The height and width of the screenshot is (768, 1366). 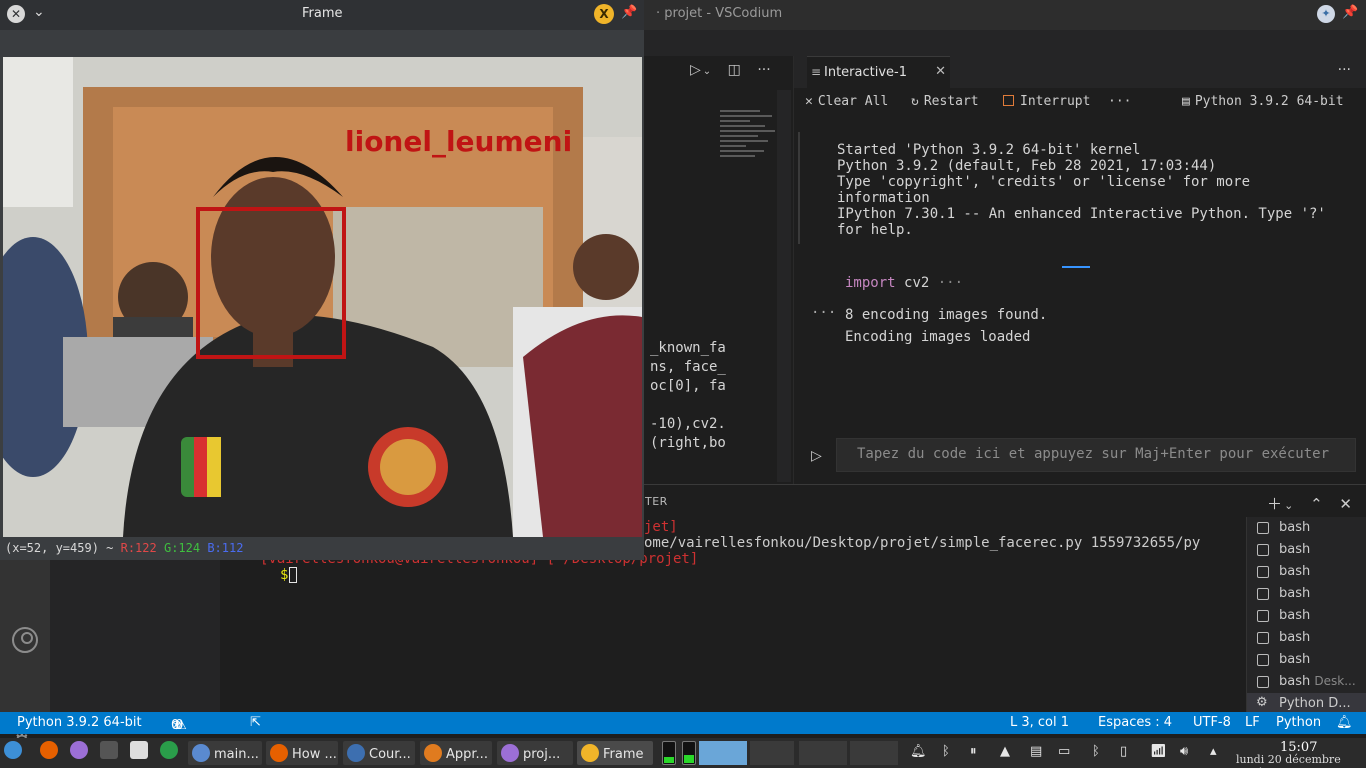 I want to click on firefox-icon, so click(x=279, y=753).